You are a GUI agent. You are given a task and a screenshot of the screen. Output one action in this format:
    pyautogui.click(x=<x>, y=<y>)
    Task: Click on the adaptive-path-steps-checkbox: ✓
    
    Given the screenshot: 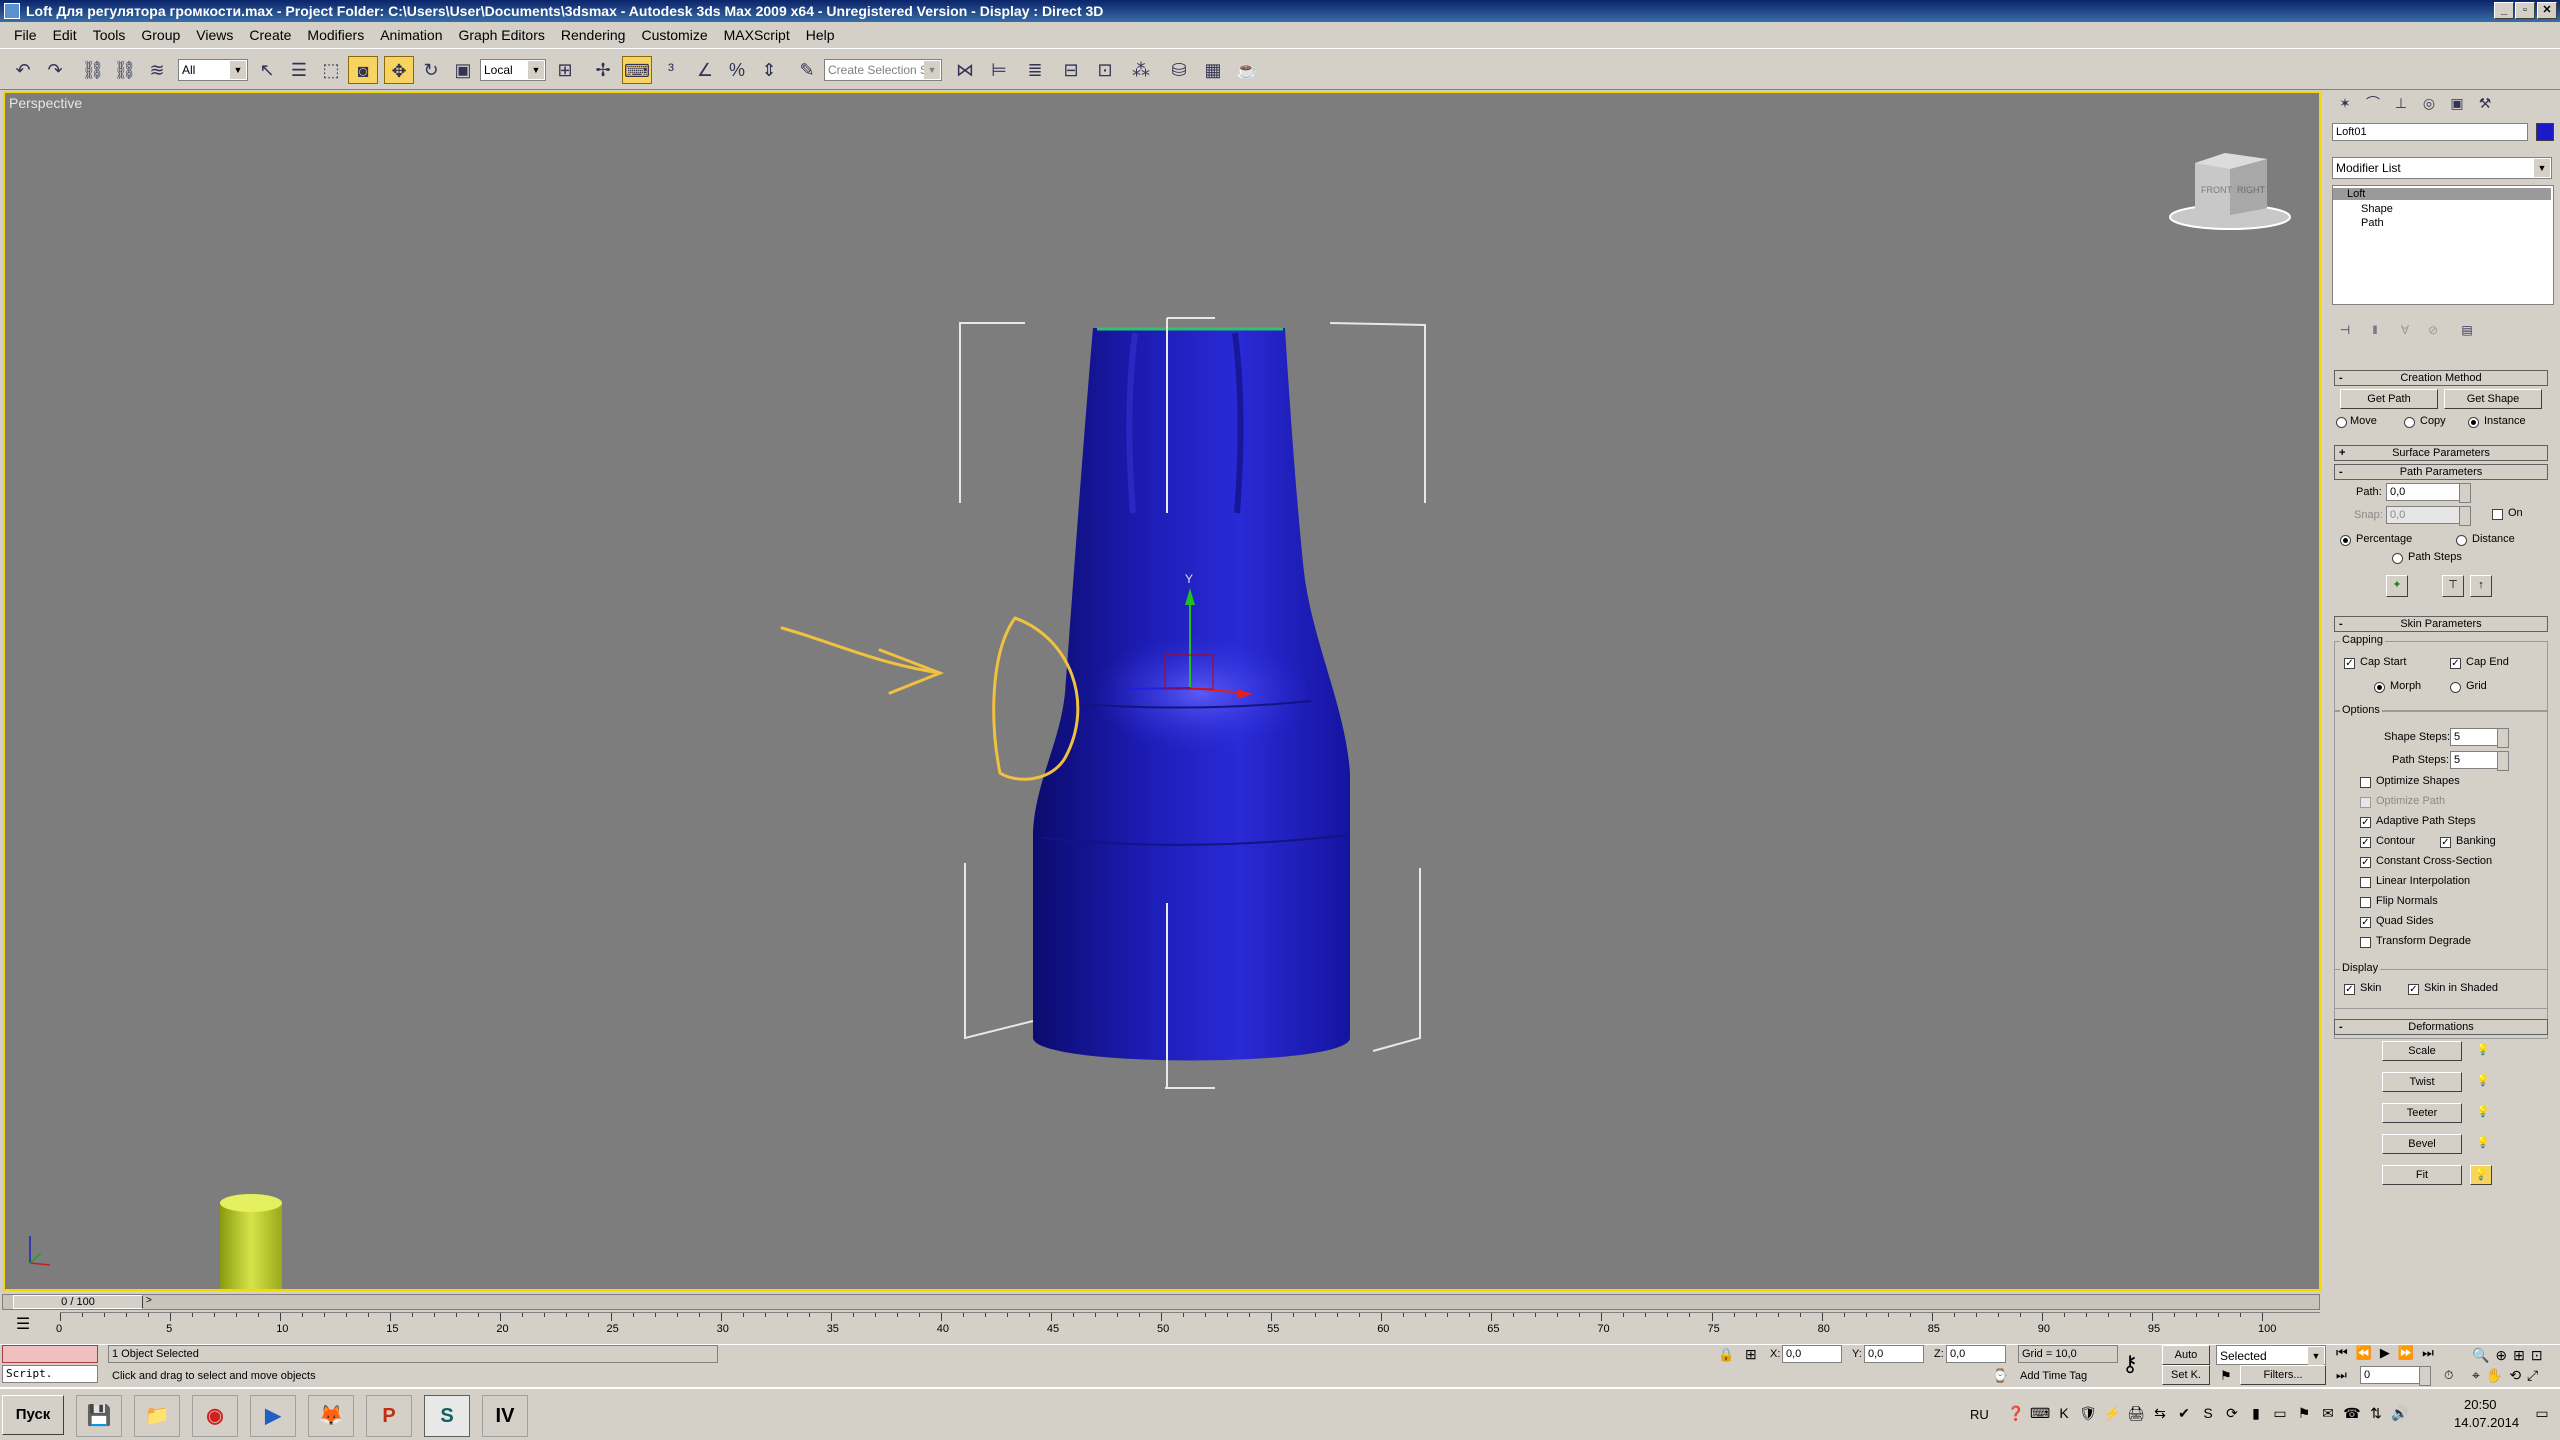 What is the action you would take?
    pyautogui.click(x=2365, y=822)
    